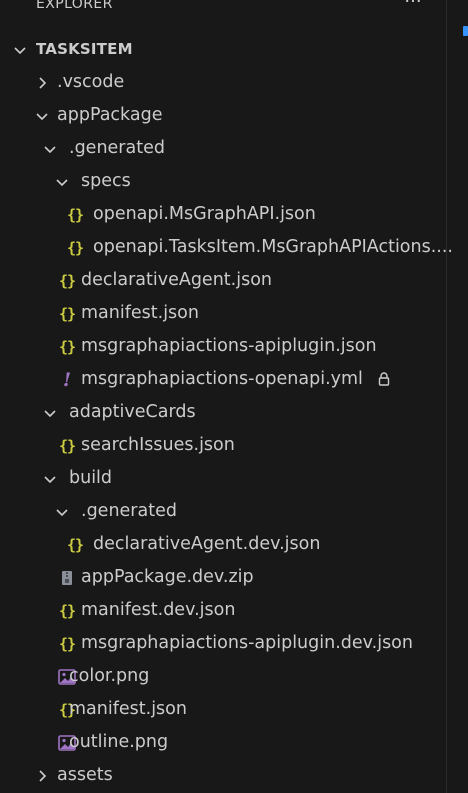  What do you see at coordinates (223, 676) in the screenshot?
I see `tree-file-color-png: color.png` at bounding box center [223, 676].